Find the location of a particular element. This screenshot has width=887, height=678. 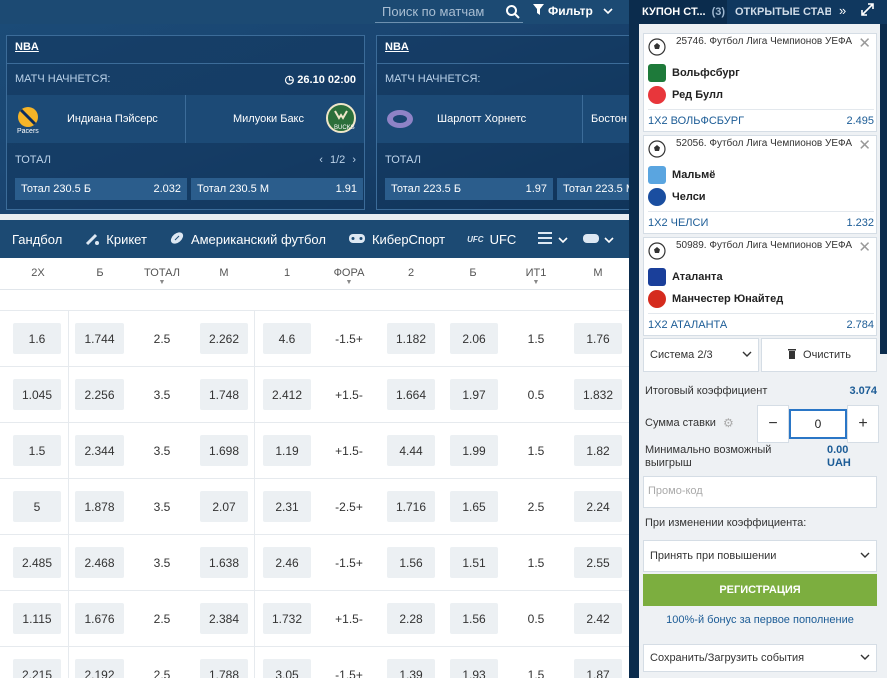

gear-icon: ⚙ is located at coordinates (728, 423).